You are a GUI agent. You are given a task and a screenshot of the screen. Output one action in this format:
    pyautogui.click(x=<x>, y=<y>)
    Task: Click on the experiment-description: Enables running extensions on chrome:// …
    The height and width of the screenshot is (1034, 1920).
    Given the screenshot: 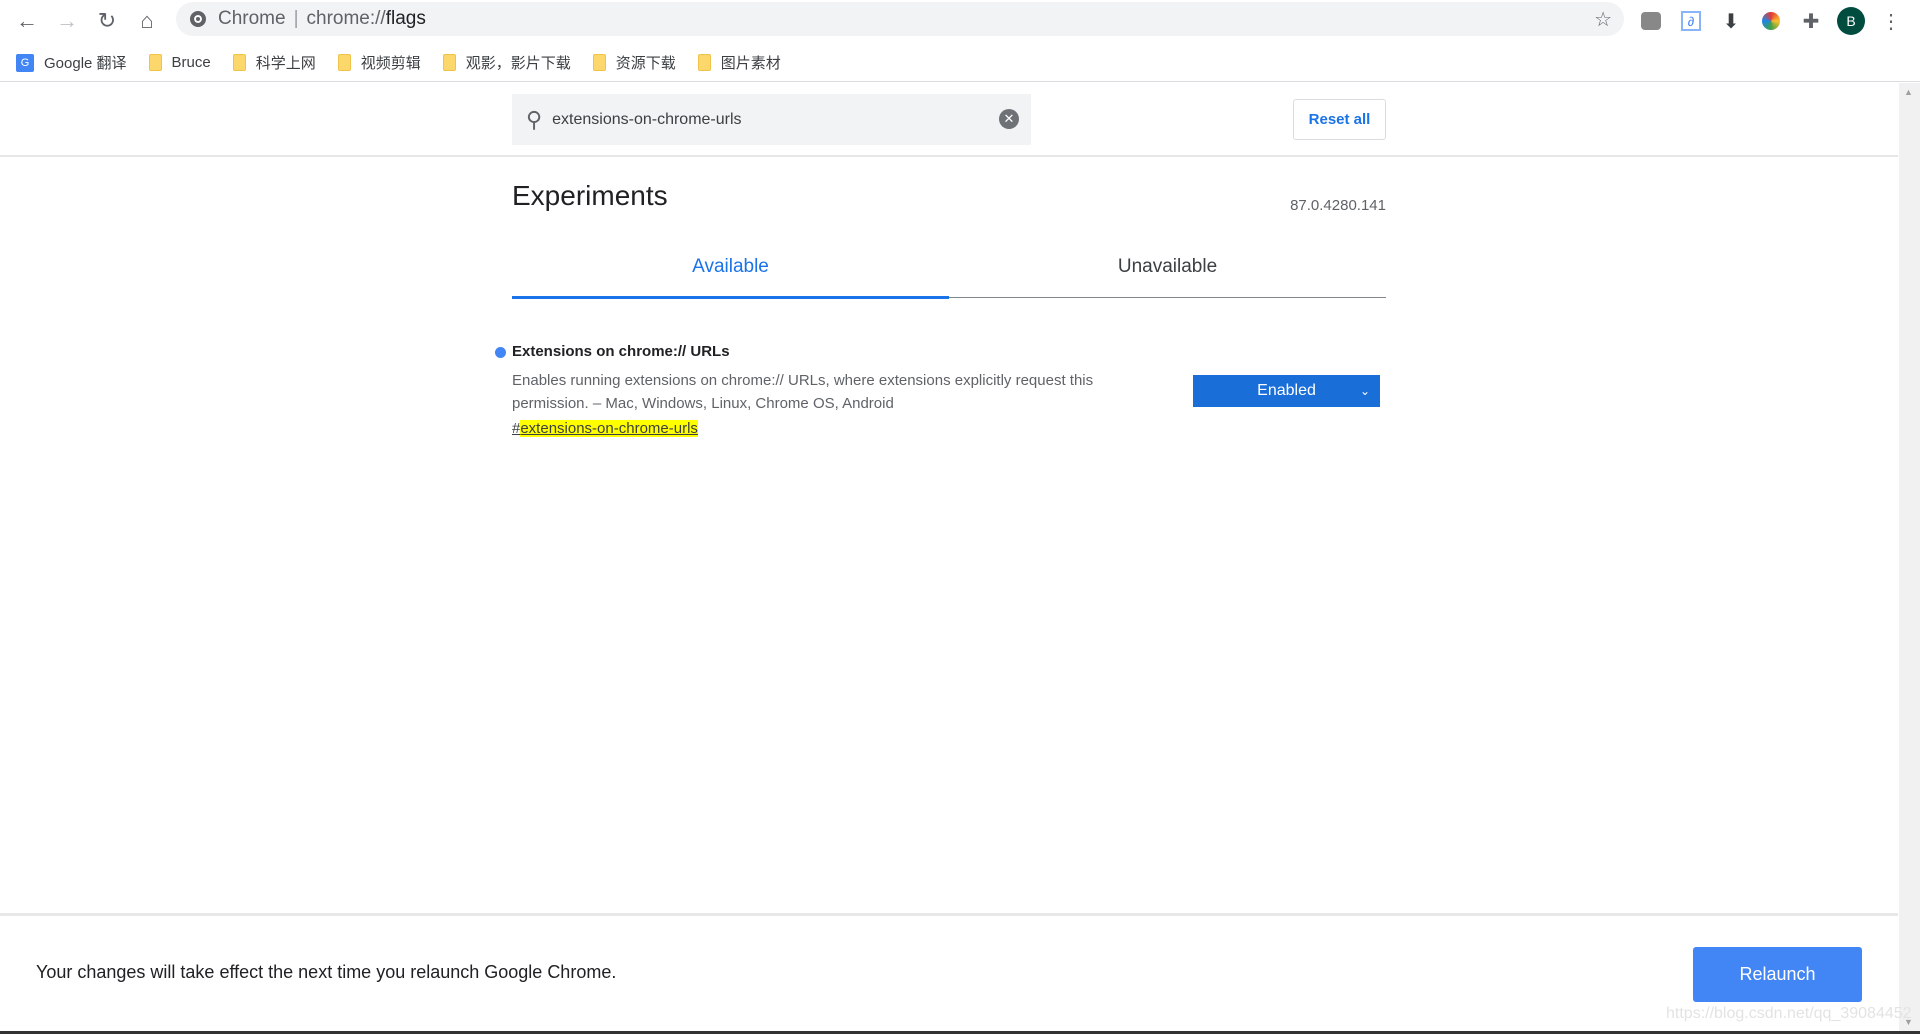 What is the action you would take?
    pyautogui.click(x=803, y=392)
    